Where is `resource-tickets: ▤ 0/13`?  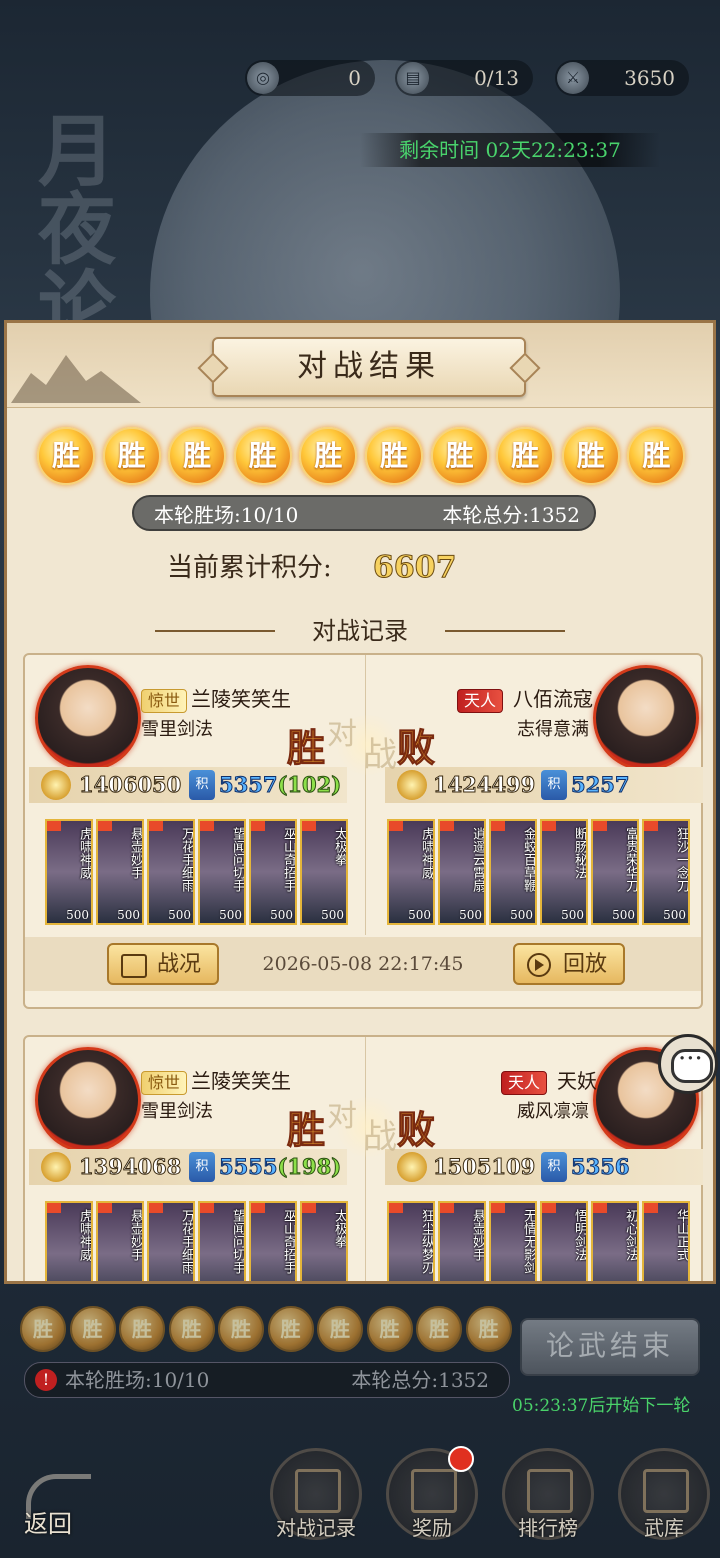
resource-tickets: ▤ 0/13 is located at coordinates (464, 78).